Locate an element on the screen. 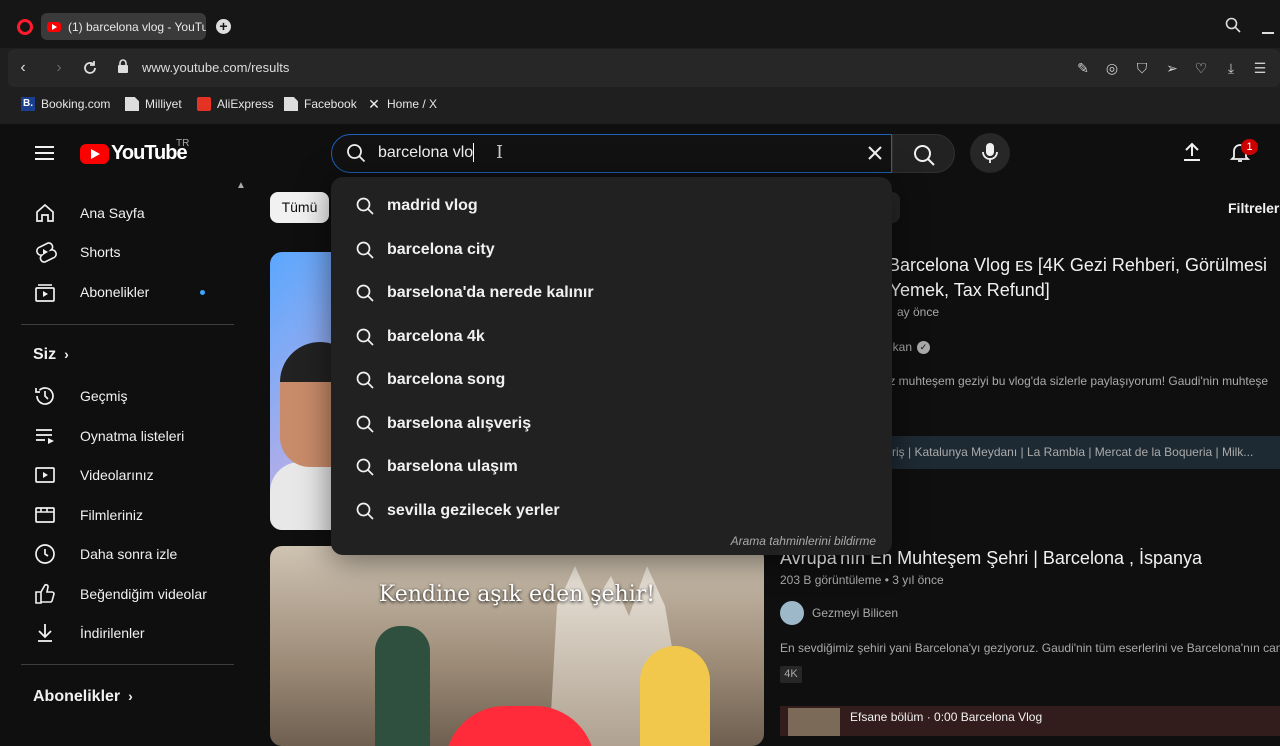  sidebar-item-playlists: Oynatma listeleri is located at coordinates (120, 436).